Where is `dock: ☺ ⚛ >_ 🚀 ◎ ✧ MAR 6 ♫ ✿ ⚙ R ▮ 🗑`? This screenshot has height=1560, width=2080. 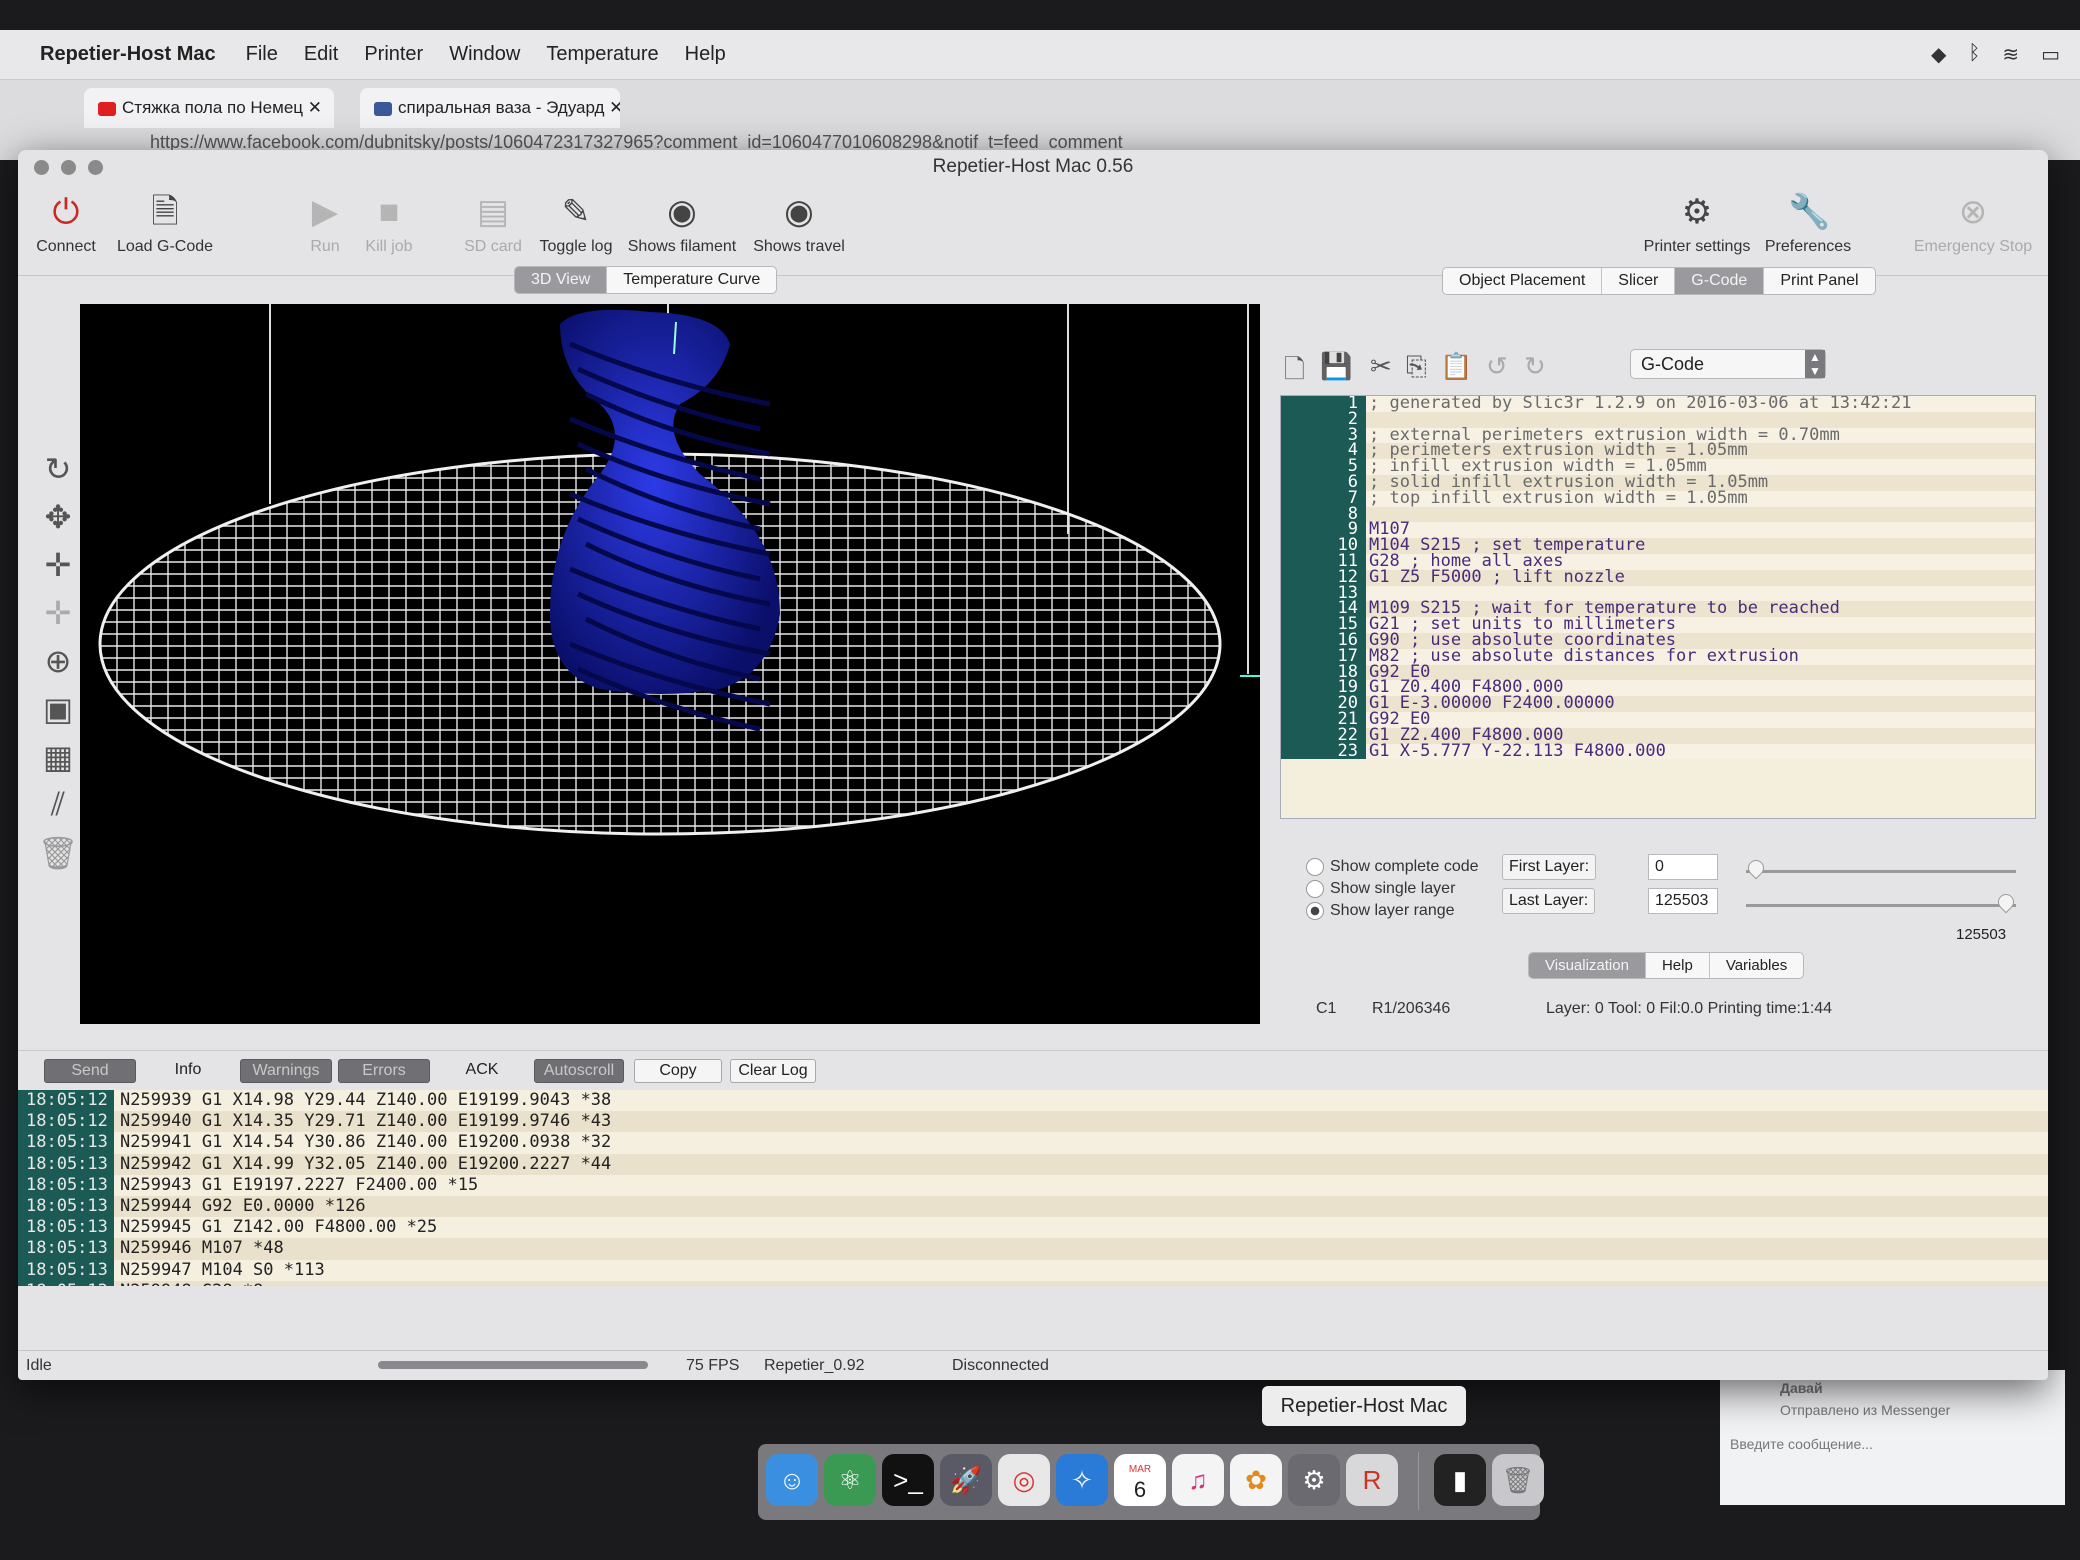 dock: ☺ ⚛ >_ 🚀 ◎ ✧ MAR 6 ♫ ✿ ⚙ R ▮ 🗑 is located at coordinates (1151, 1482).